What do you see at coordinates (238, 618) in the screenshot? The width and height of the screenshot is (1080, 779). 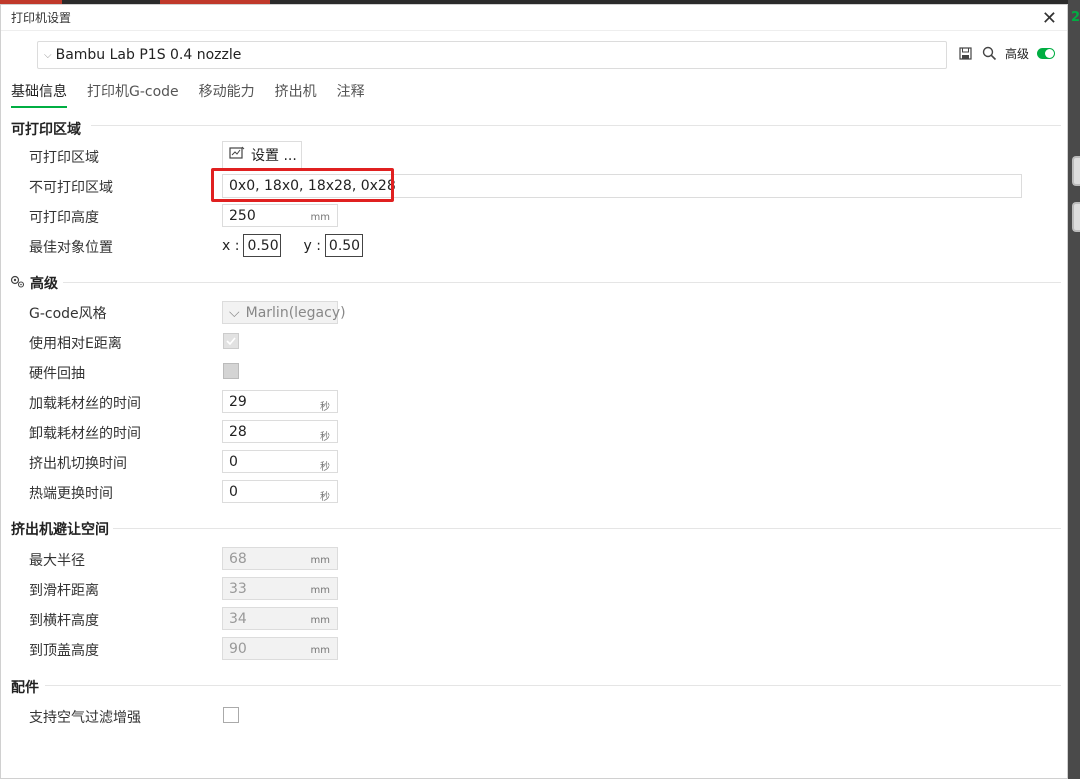 I see `rod-height-value: 34` at bounding box center [238, 618].